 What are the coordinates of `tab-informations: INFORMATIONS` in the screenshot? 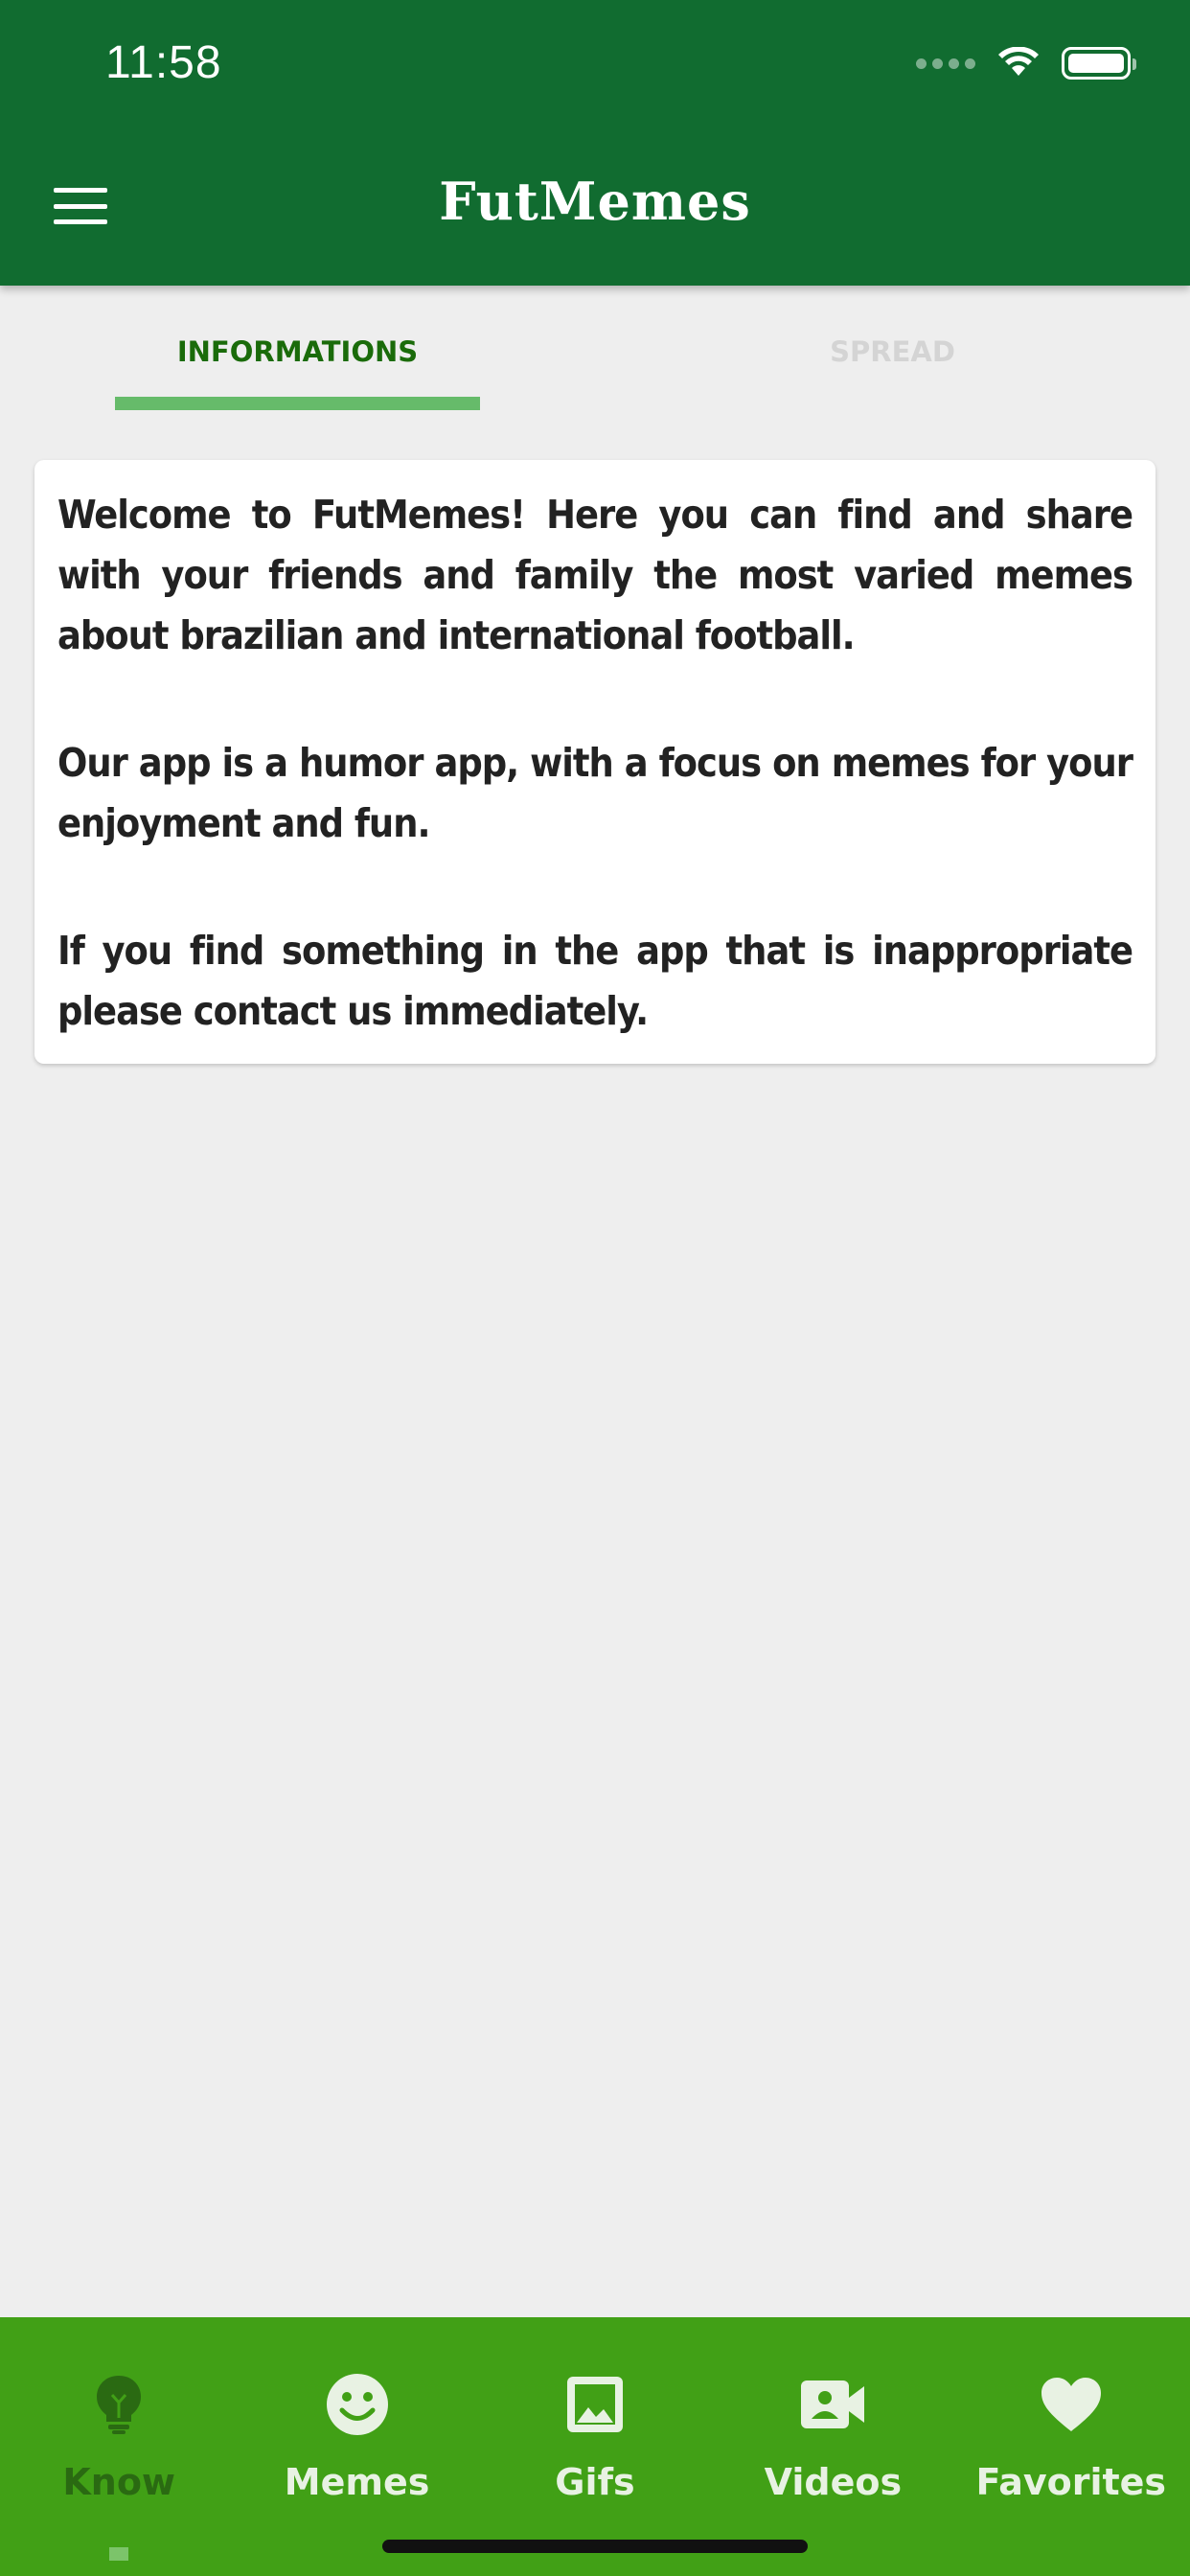 It's located at (297, 348).